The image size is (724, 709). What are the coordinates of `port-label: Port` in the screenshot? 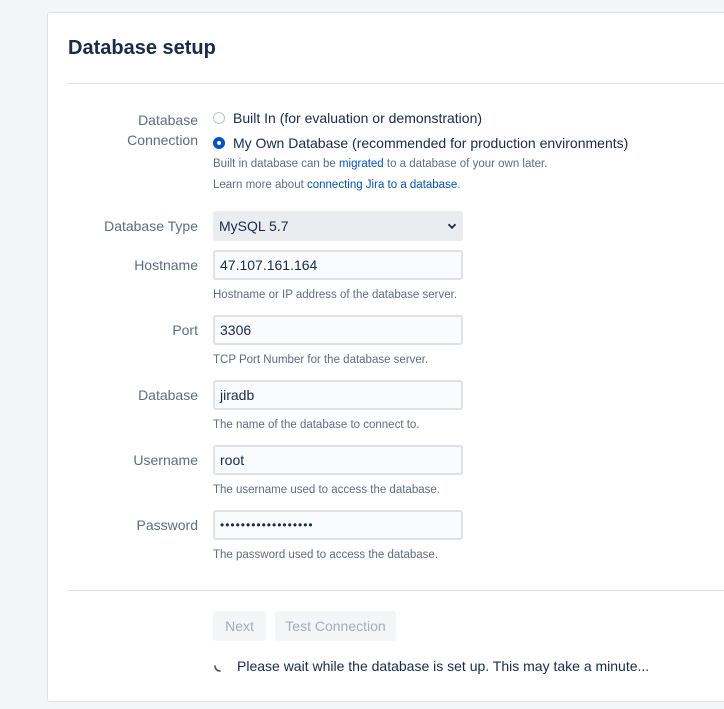 It's located at (185, 330).